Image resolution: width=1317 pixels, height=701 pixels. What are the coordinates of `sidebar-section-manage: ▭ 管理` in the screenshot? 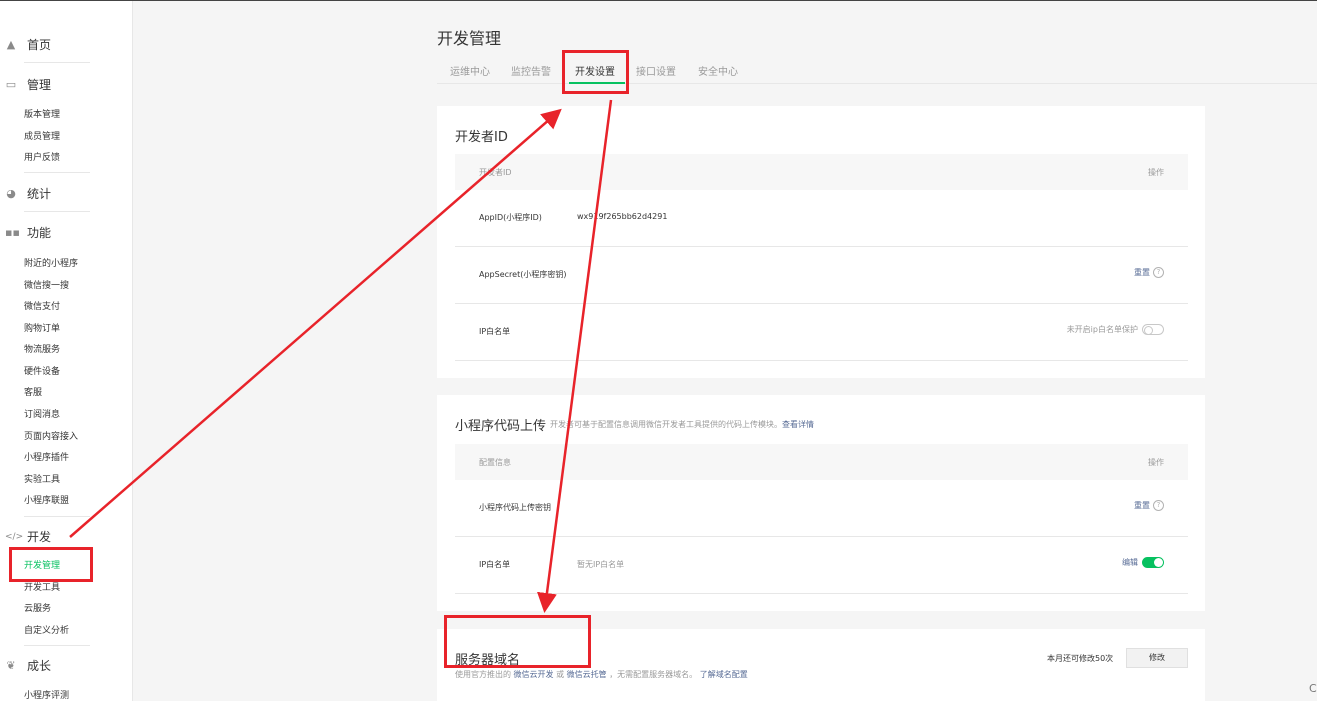 It's located at (28, 84).